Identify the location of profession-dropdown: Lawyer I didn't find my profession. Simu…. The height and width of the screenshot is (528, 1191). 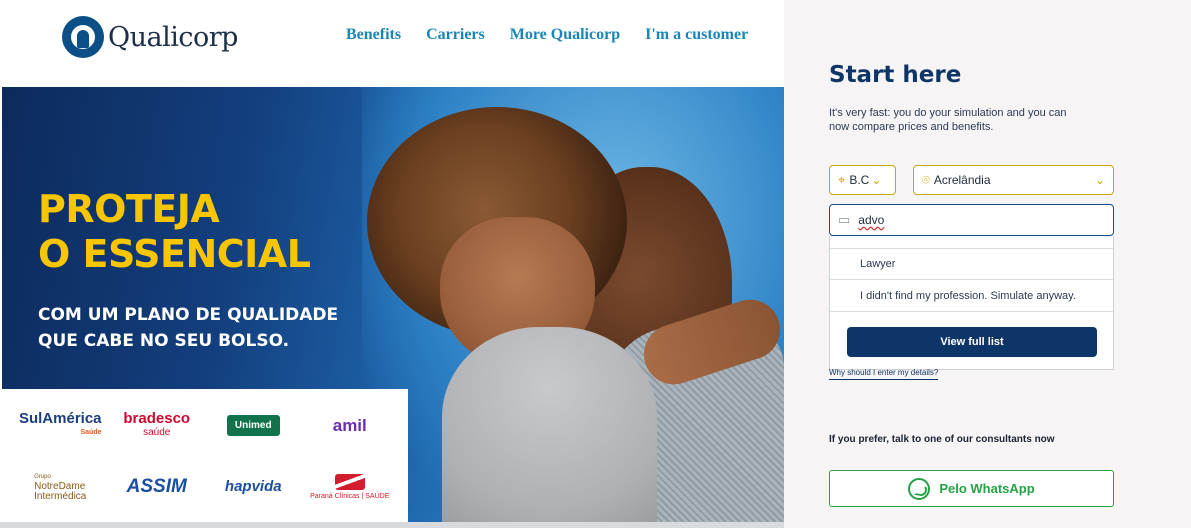
(971, 303).